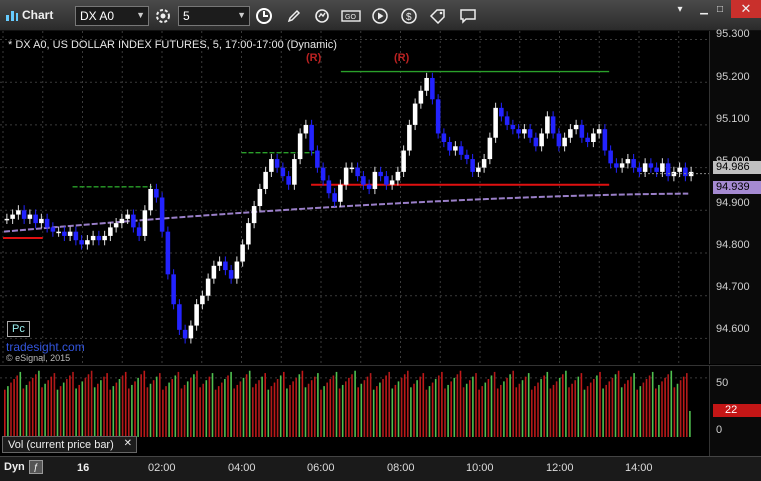  Describe the element at coordinates (322, 16) in the screenshot. I see `refresh-button` at that location.